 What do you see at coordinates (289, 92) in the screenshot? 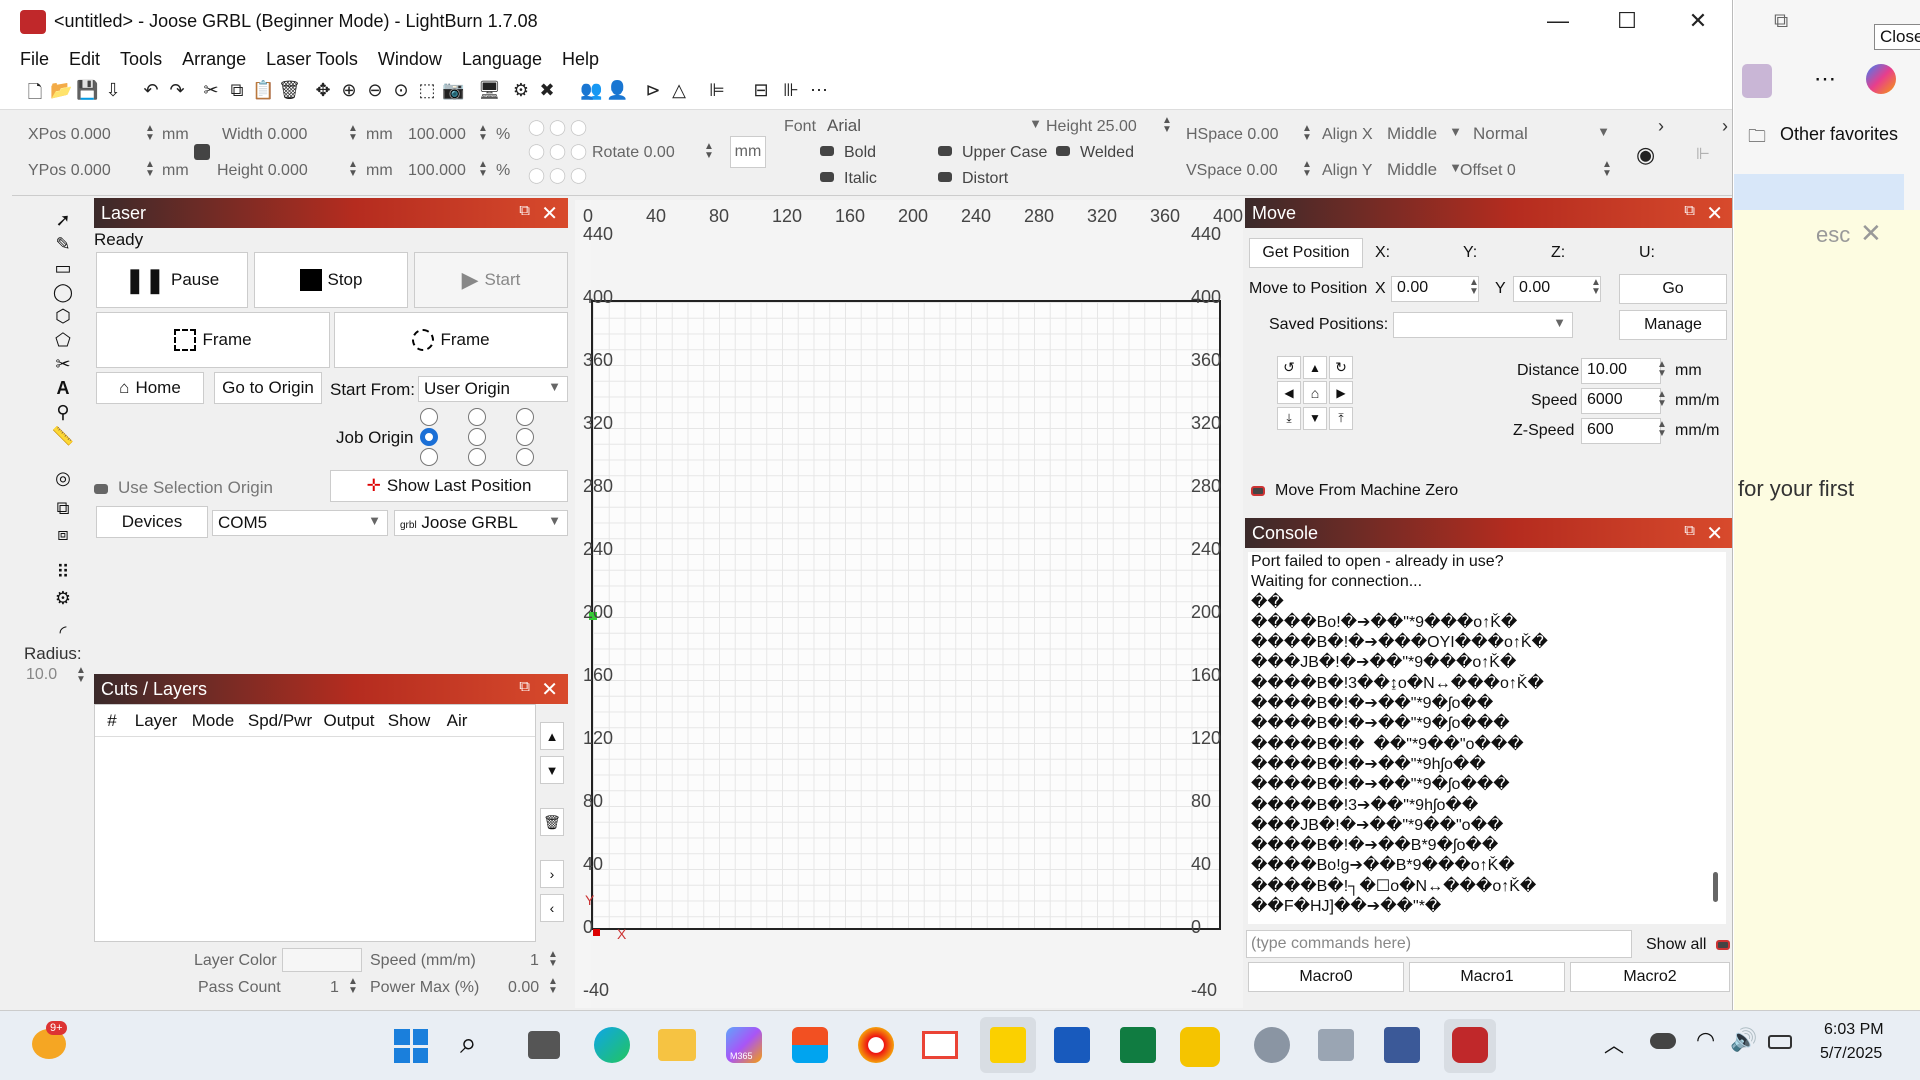
I see `delete-icon: 🗑` at bounding box center [289, 92].